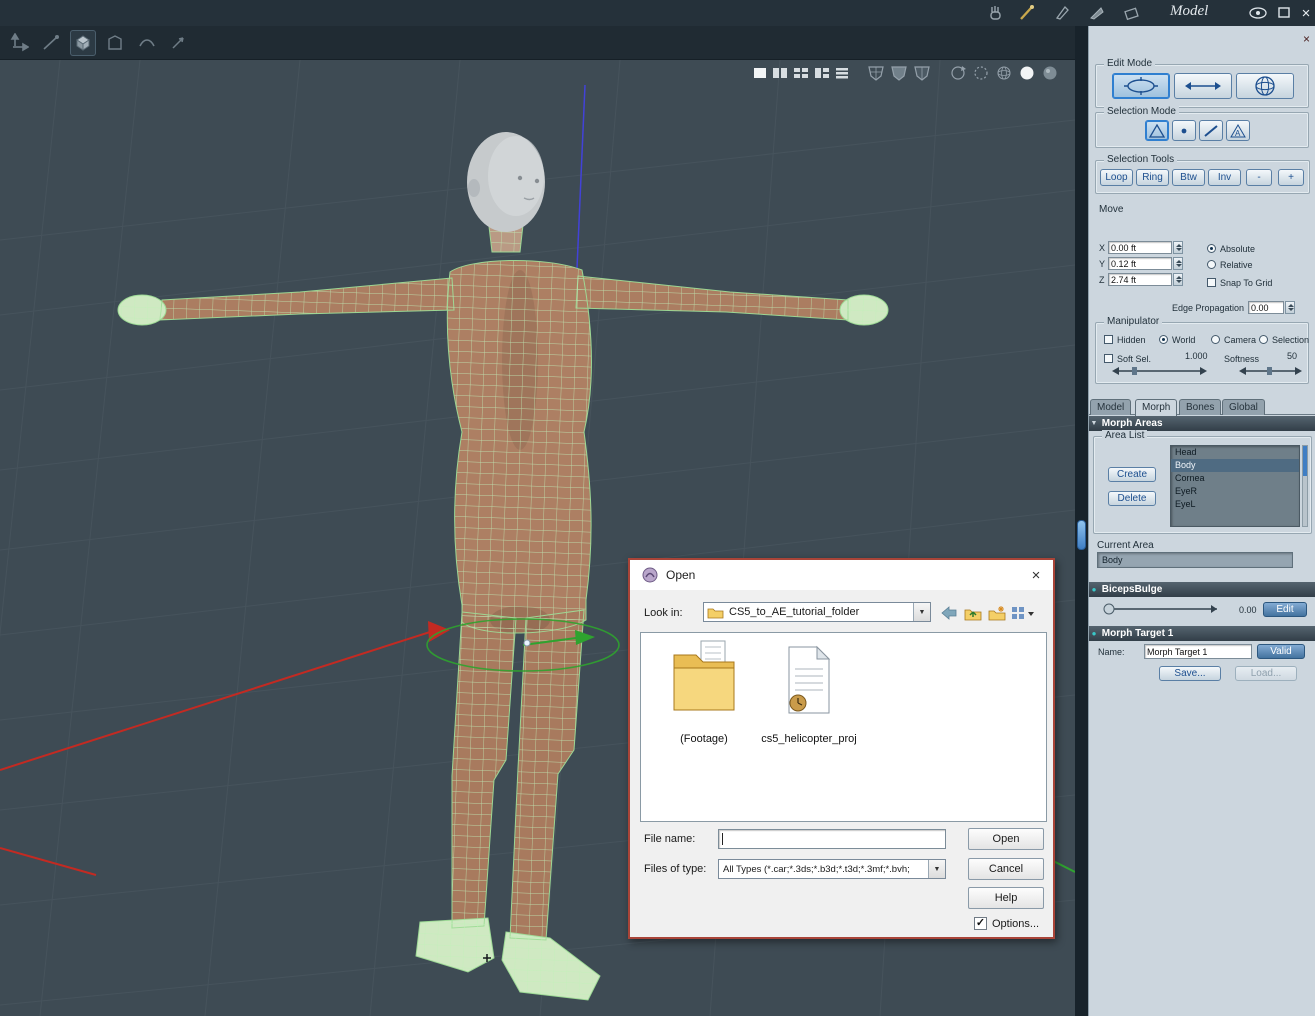 Image resolution: width=1315 pixels, height=1016 pixels. Describe the element at coordinates (1024, 612) in the screenshot. I see `view-menu-icon` at that location.